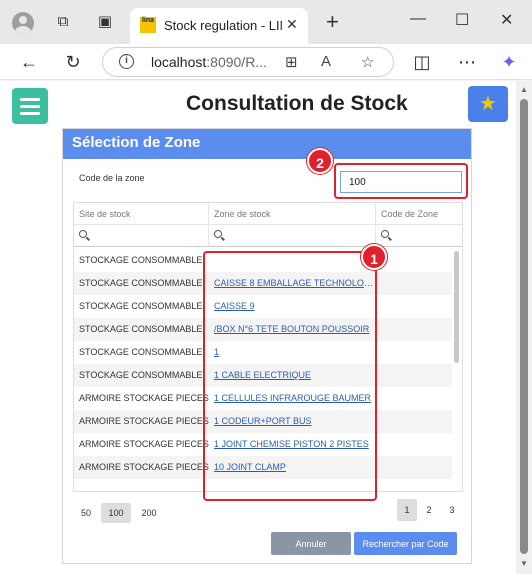  I want to click on browser-tab: lina Stock regulation - LINA ✕, so click(219, 26).